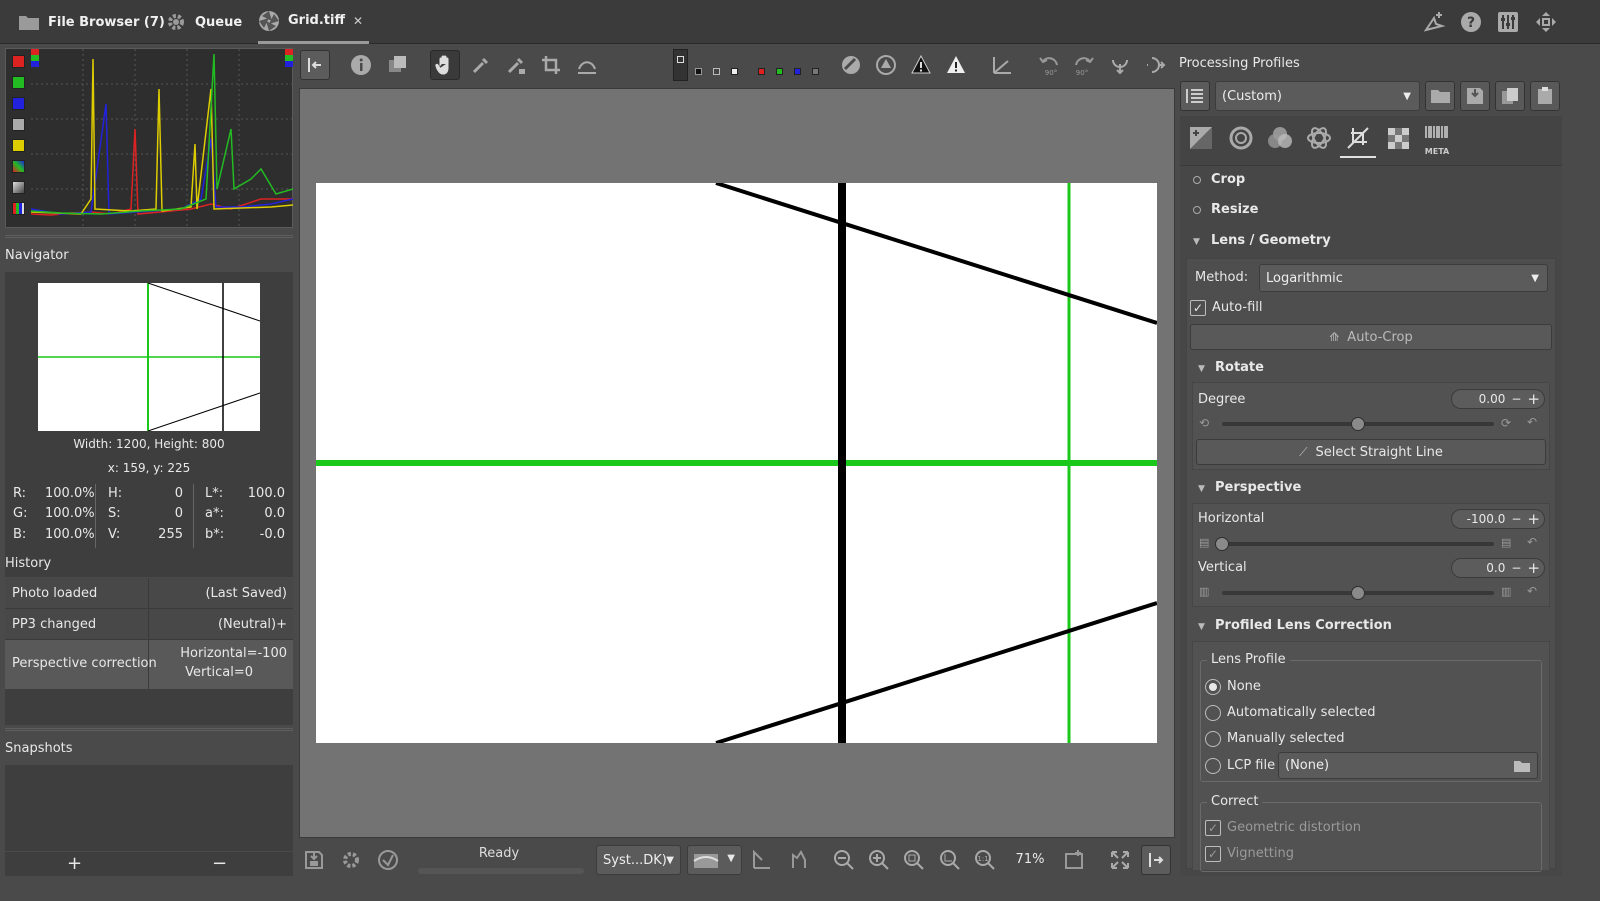 The width and height of the screenshot is (1600, 901). I want to click on hide-left-panel-button, so click(315, 65).